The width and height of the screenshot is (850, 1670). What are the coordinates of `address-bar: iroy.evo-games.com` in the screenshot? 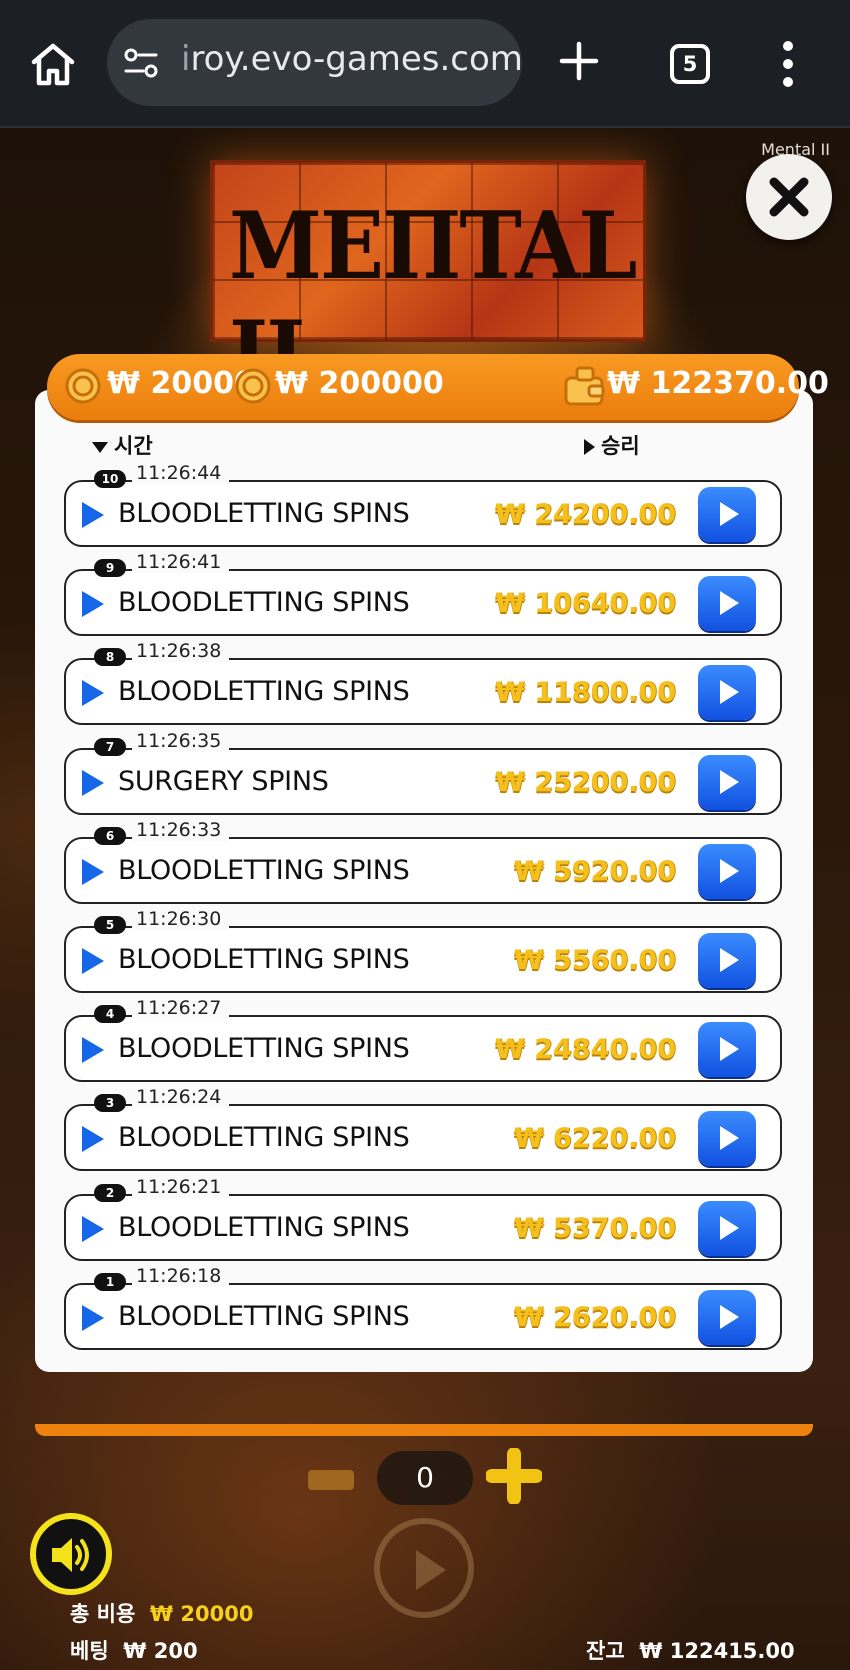 It's located at (315, 62).